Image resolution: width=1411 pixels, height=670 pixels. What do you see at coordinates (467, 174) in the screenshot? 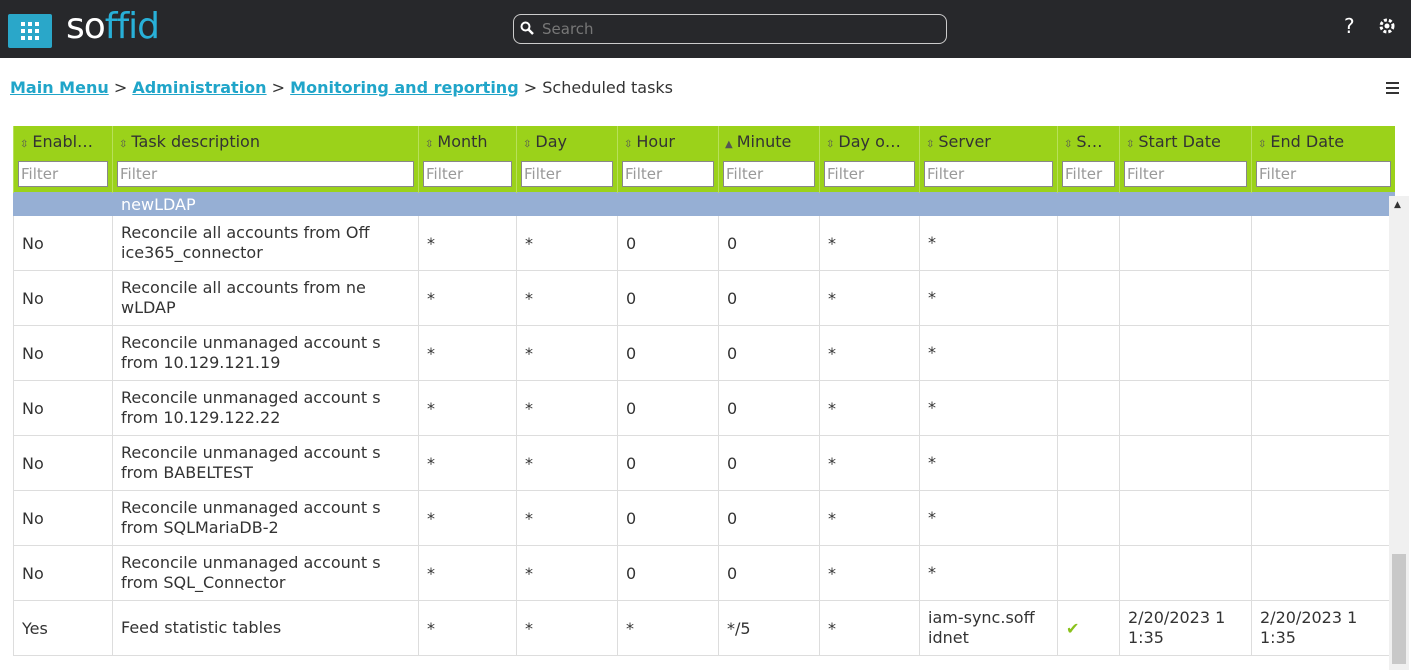
I see `filter-input-month` at bounding box center [467, 174].